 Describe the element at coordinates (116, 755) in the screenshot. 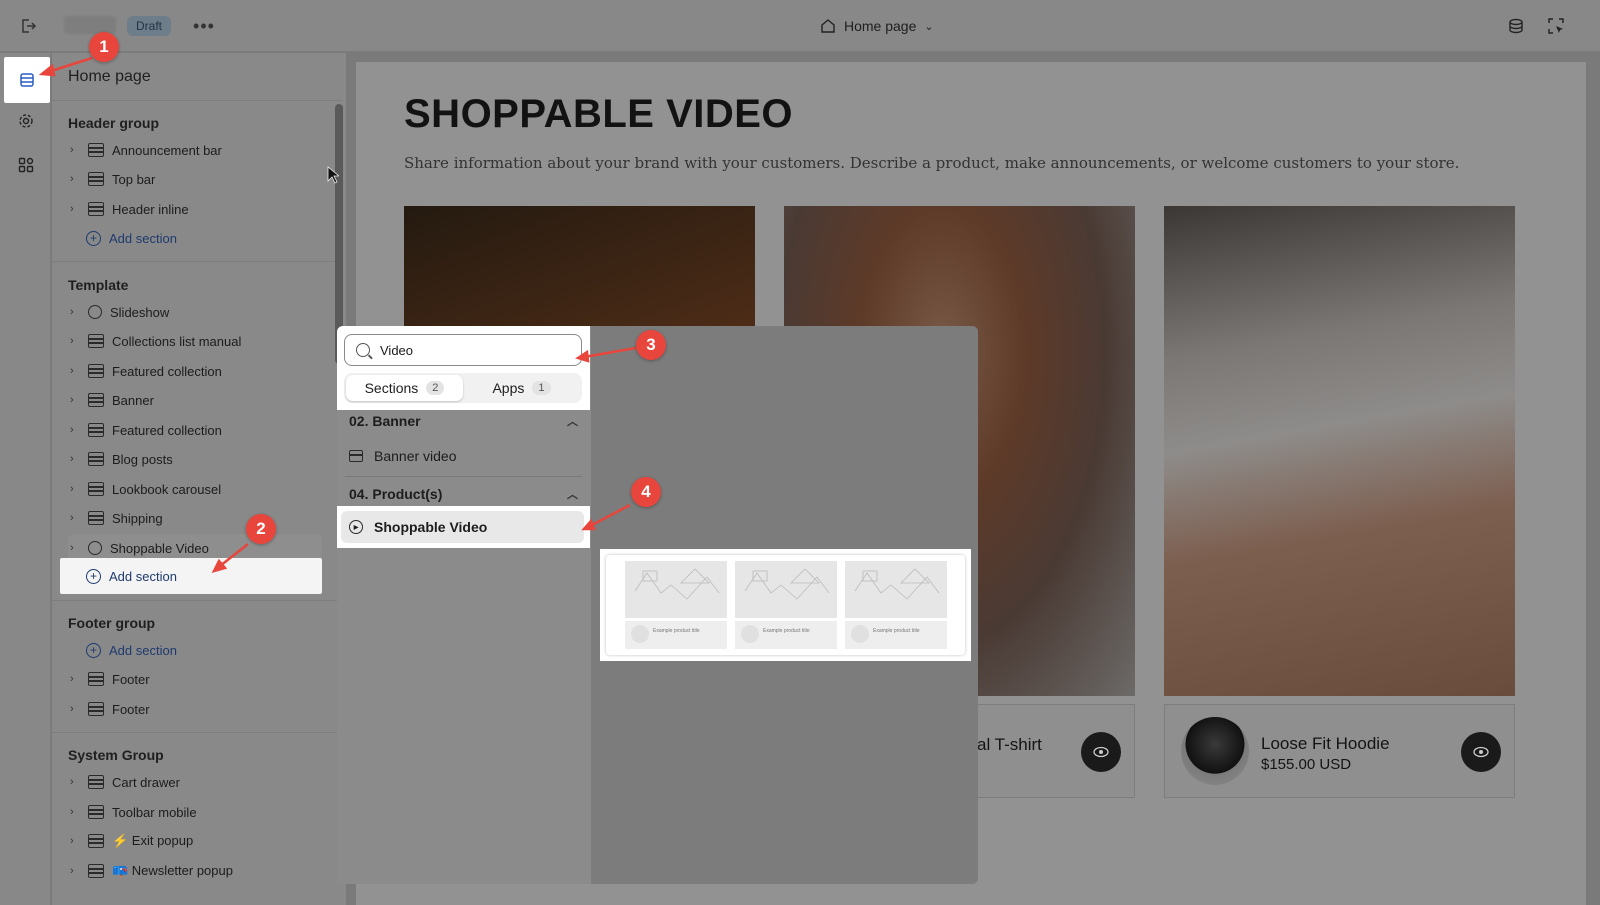

I see `group-label: System Group` at that location.